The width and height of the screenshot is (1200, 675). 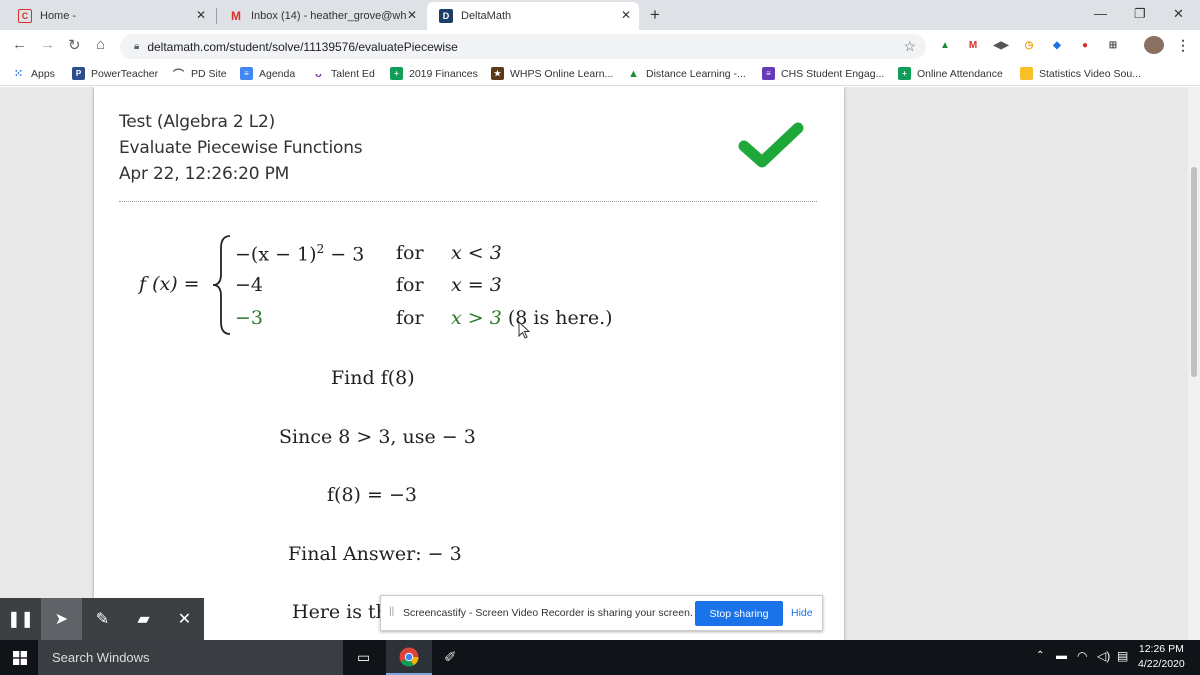 I want to click on result-step: f(8) = −3, so click(x=372, y=495).